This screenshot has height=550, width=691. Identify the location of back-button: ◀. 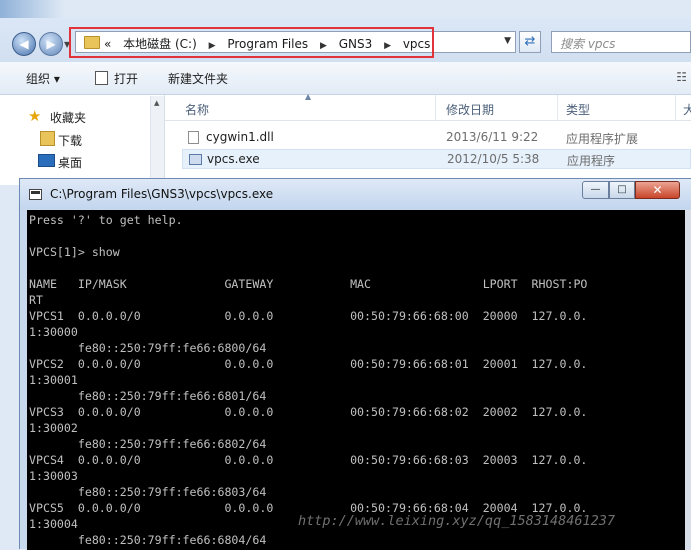
(24, 44).